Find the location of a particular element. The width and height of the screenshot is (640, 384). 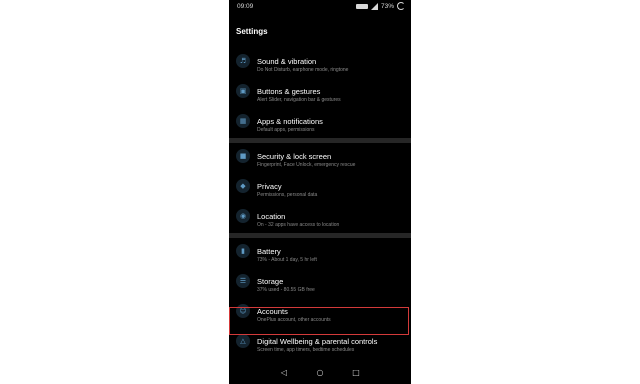

navigation-bar: ◁ ○ □ is located at coordinates (320, 373).